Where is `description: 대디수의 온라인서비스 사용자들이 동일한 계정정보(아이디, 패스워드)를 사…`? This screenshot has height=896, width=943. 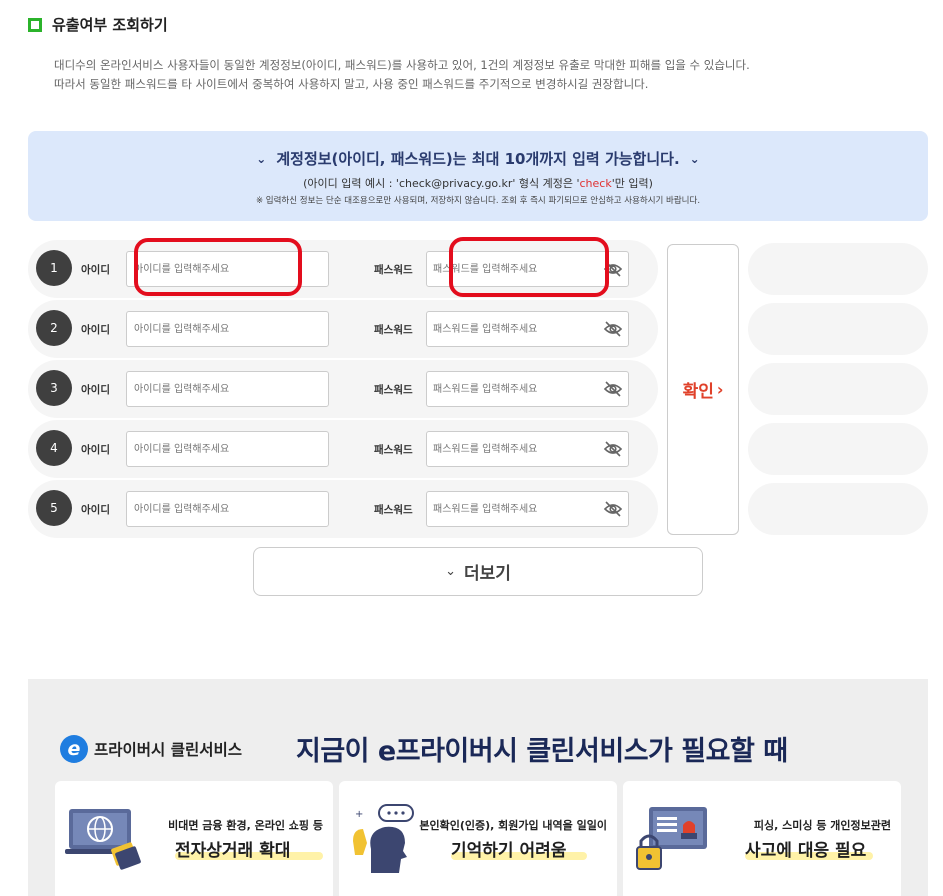 description: 대디수의 온라인서비스 사용자들이 동일한 계정정보(아이디, 패스워드)를 사… is located at coordinates (402, 75).